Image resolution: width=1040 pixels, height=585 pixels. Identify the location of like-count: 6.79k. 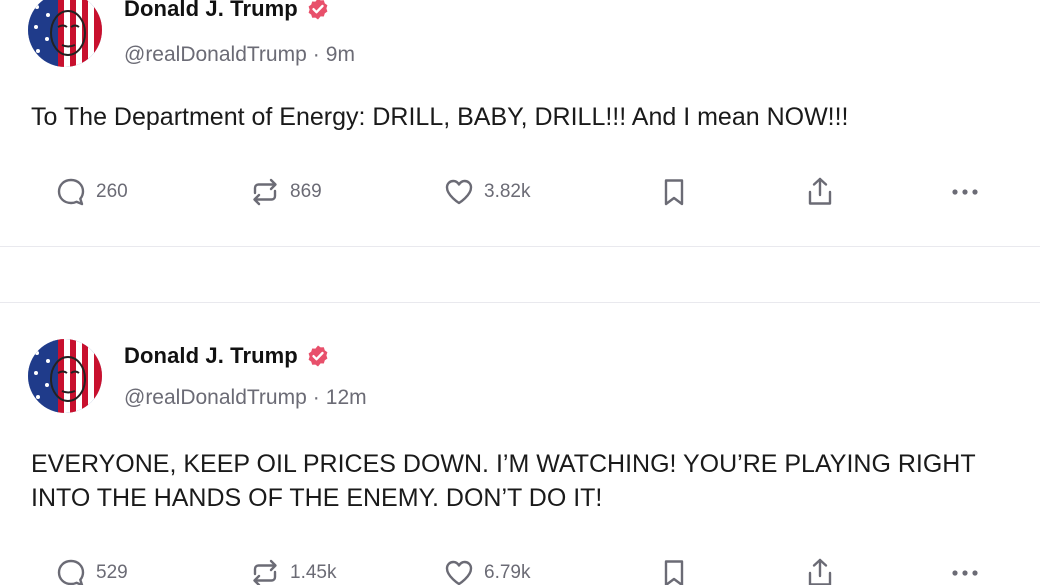
(507, 572).